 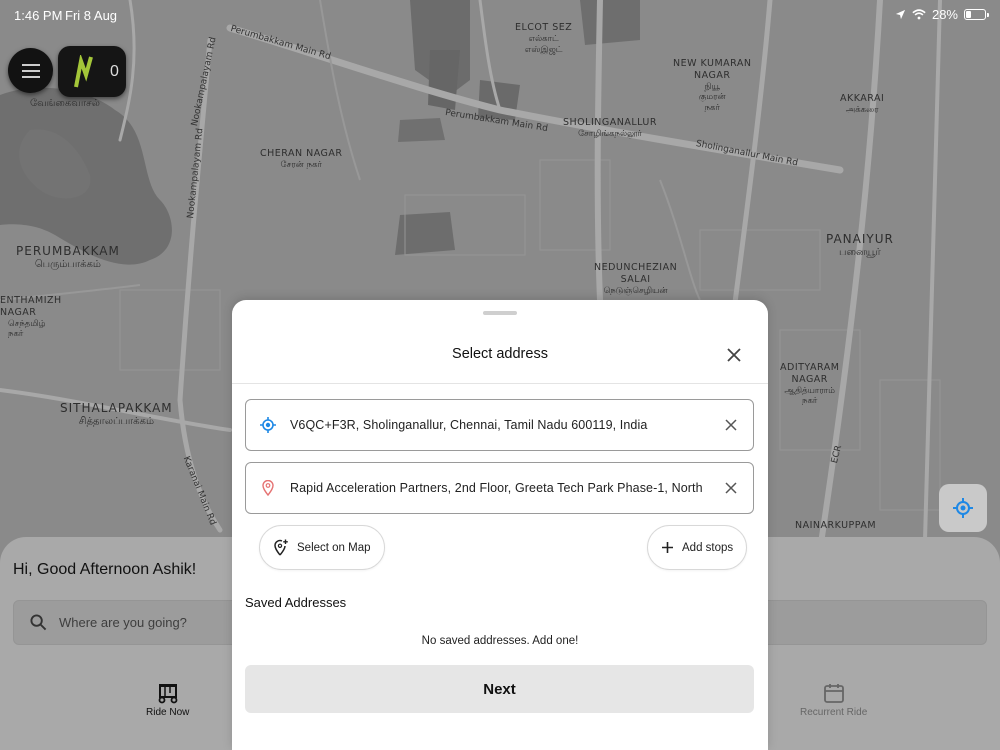 I want to click on saved-addresses-heading: Saved Addresses, so click(x=296, y=602).